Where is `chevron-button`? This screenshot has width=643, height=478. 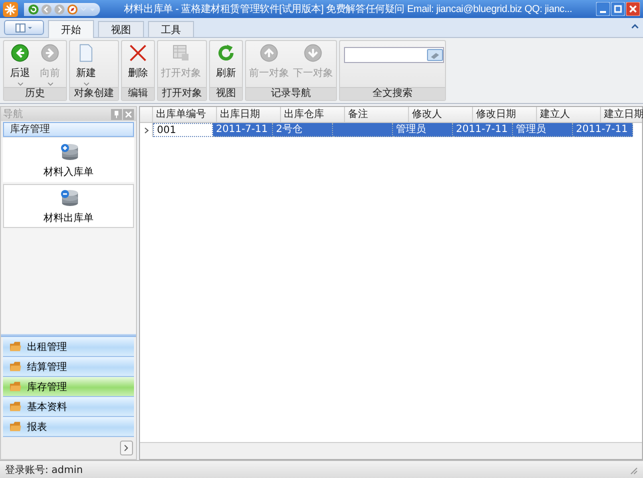 chevron-button is located at coordinates (126, 448).